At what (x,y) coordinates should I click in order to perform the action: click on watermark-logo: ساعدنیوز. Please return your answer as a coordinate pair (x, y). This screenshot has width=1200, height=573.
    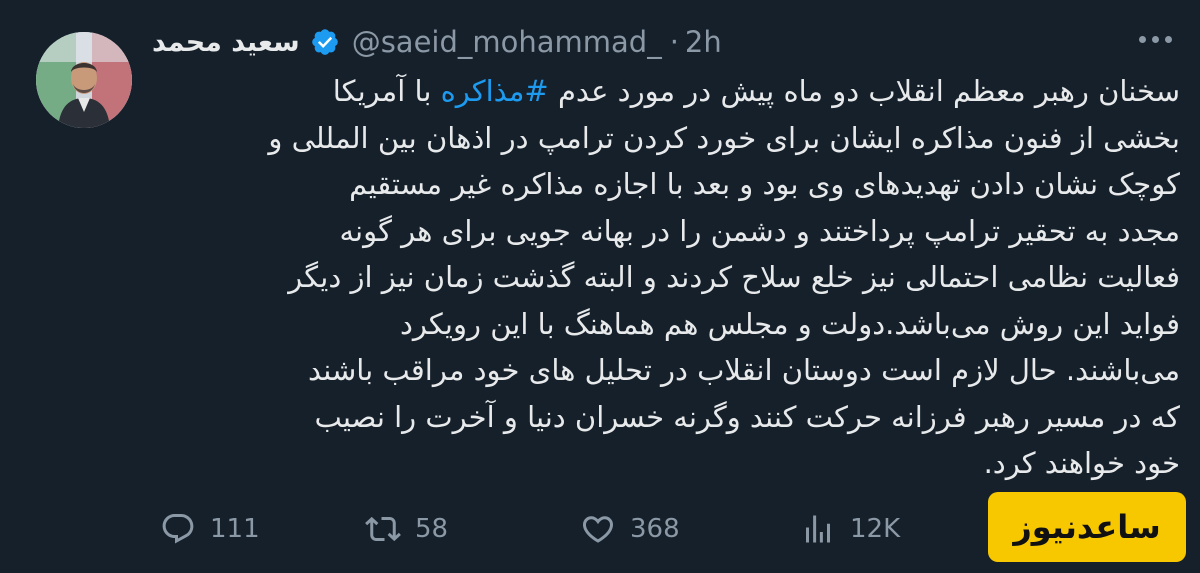
    Looking at the image, I should click on (1087, 527).